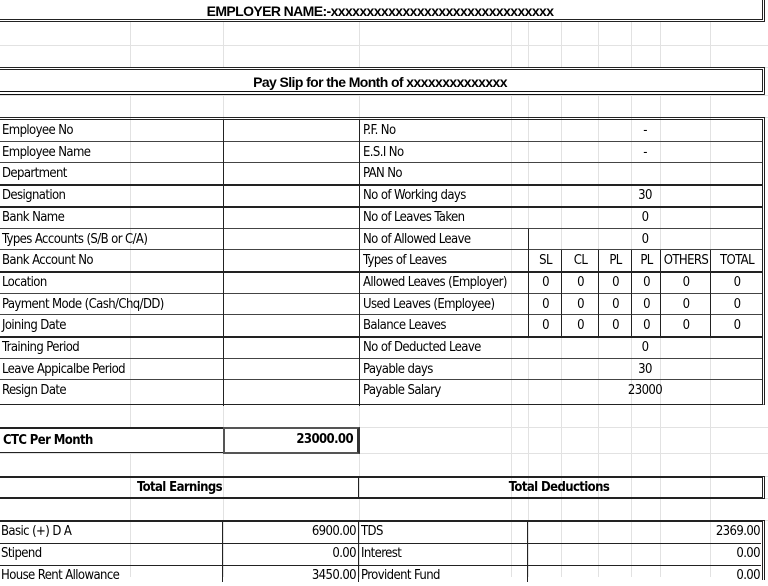 The height and width of the screenshot is (586, 768). Describe the element at coordinates (645, 348) in the screenshot. I see `deducted-leave-value: 0` at that location.